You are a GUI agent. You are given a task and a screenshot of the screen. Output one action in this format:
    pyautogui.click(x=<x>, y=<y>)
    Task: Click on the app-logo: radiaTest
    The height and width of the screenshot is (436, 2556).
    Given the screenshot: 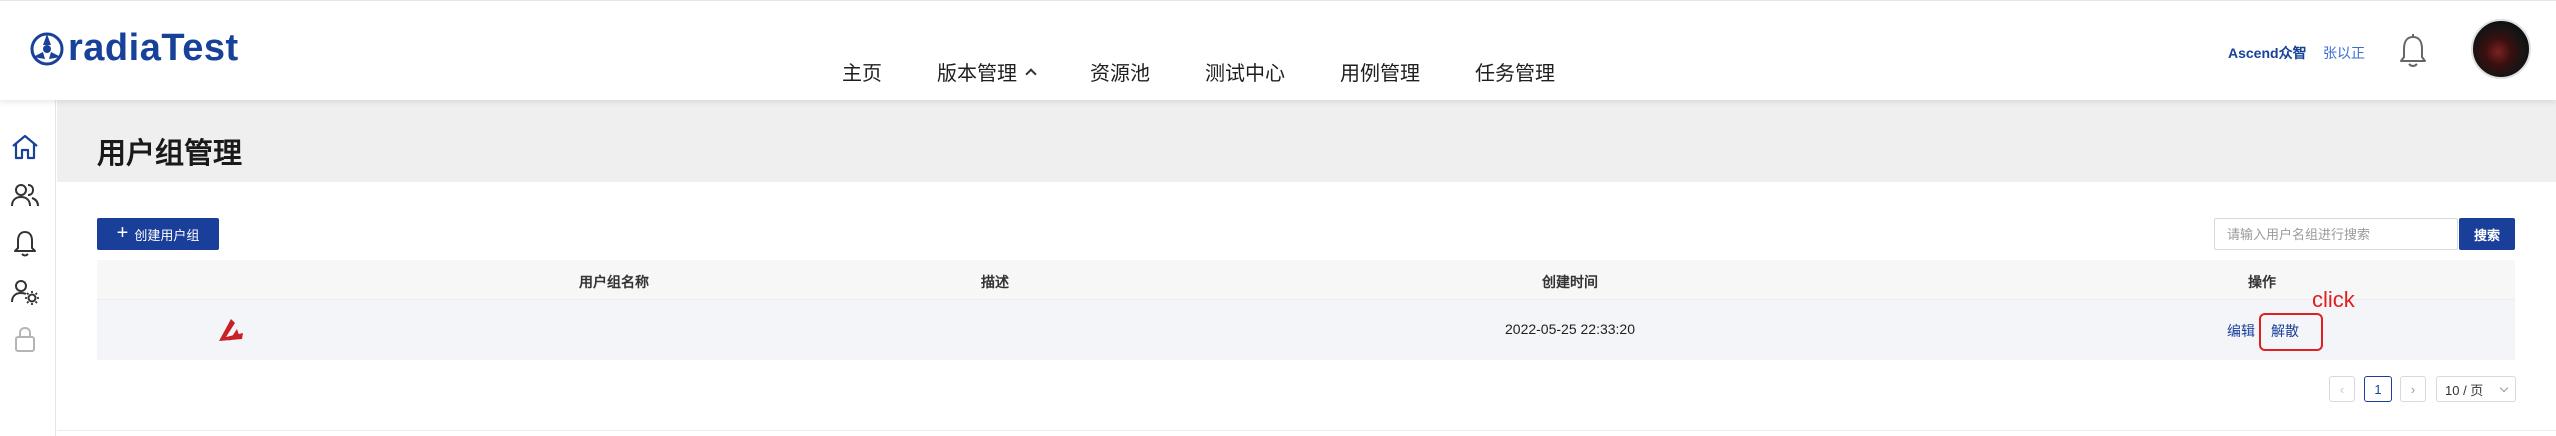 What is the action you would take?
    pyautogui.click(x=134, y=48)
    